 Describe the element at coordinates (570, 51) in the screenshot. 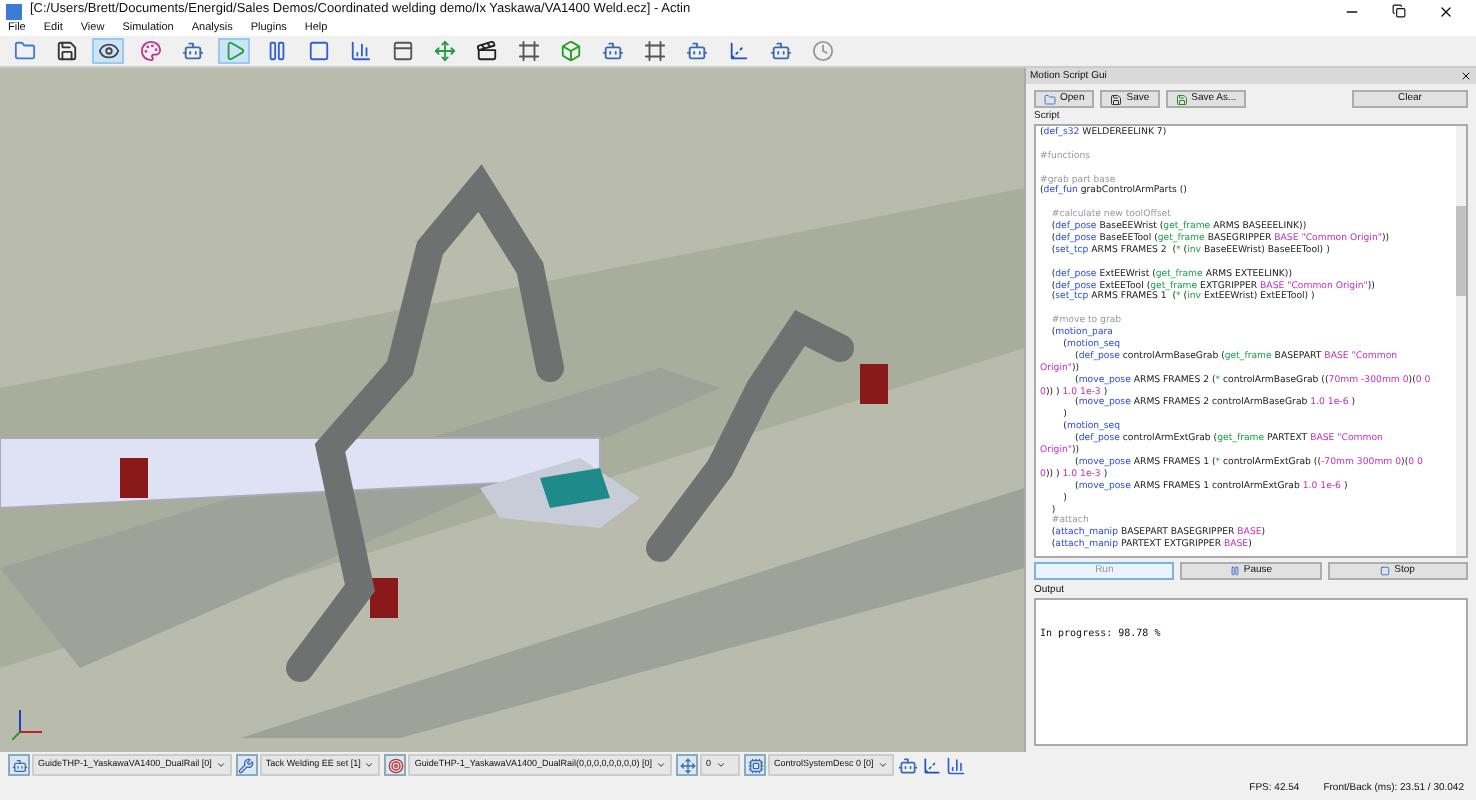

I see `cube-icon` at that location.